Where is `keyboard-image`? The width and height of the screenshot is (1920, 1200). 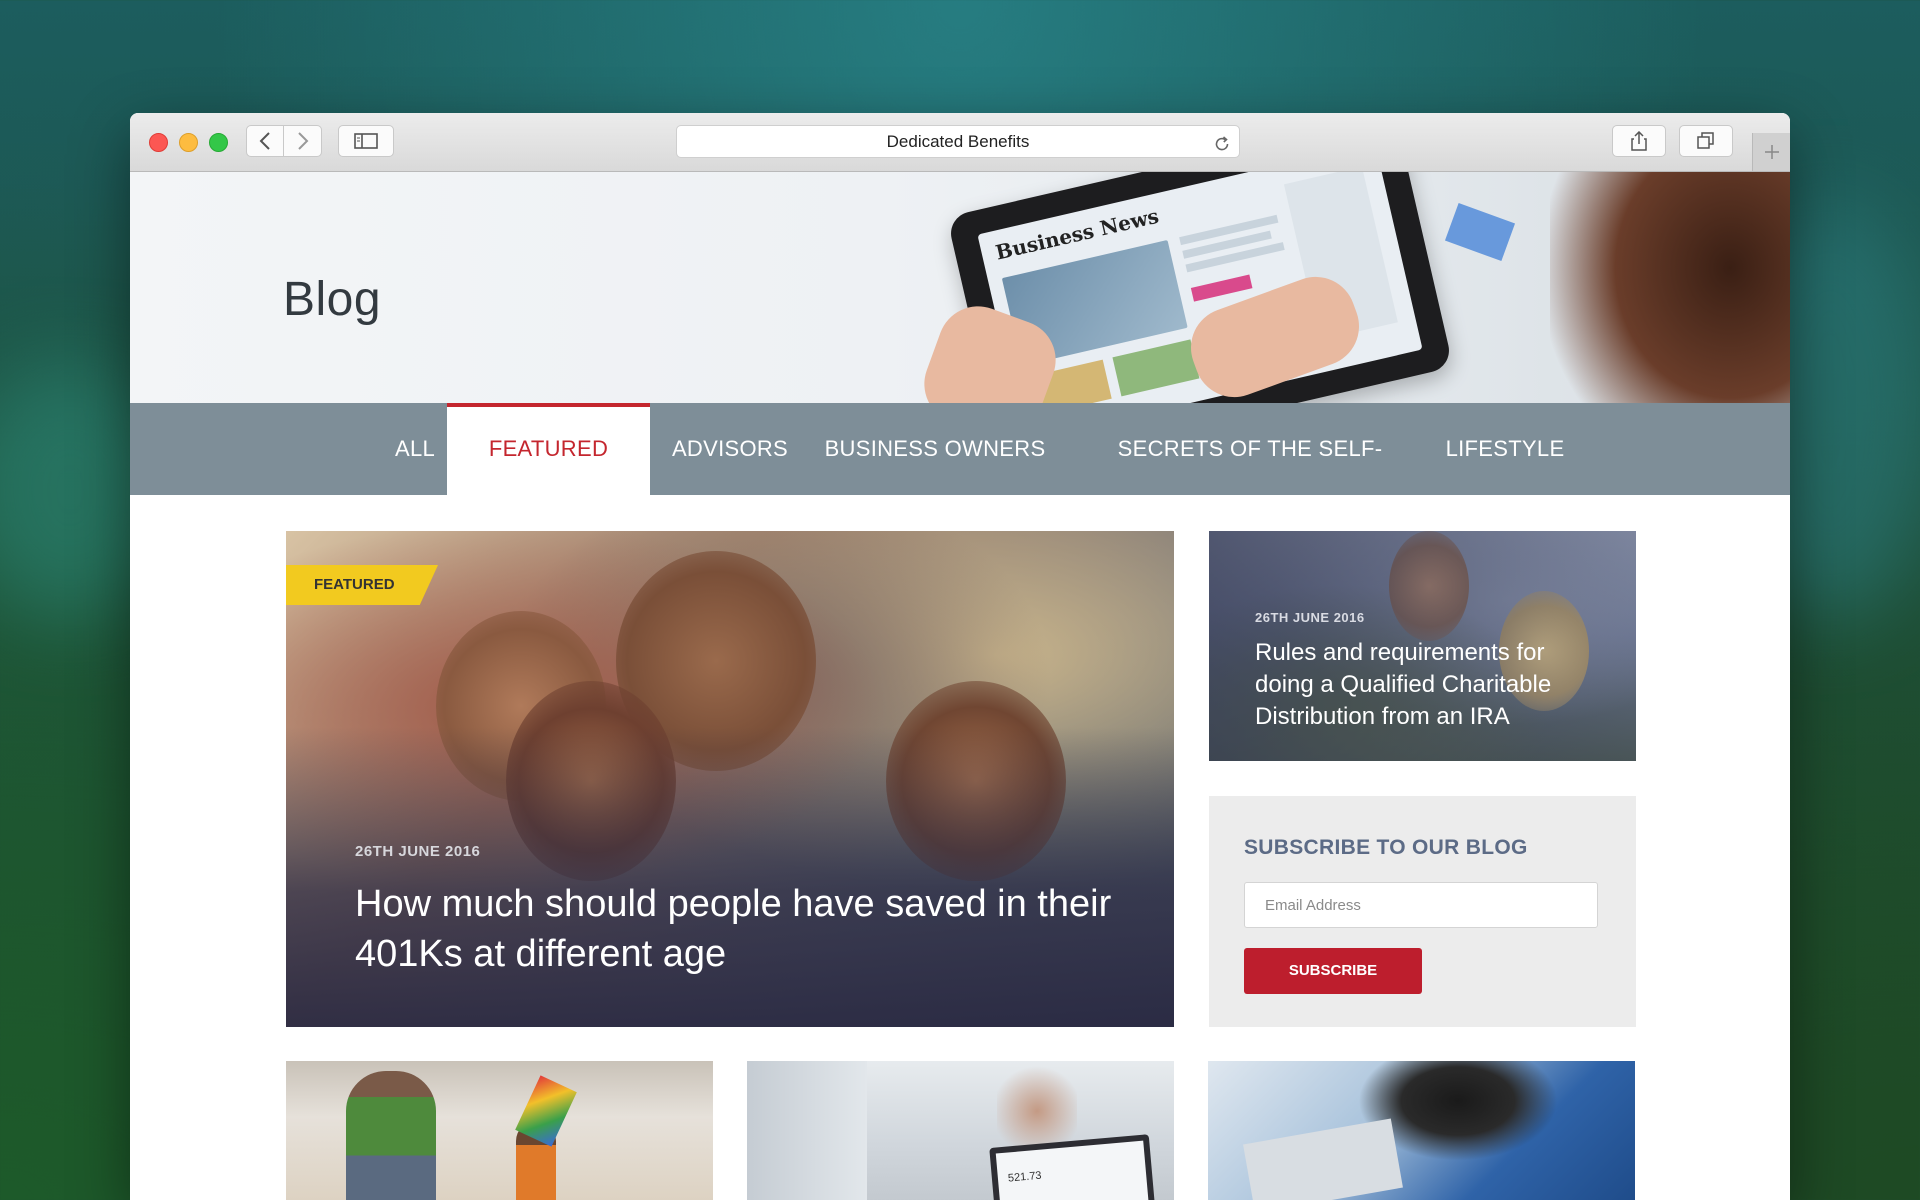
keyboard-image is located at coordinates (1323, 1159).